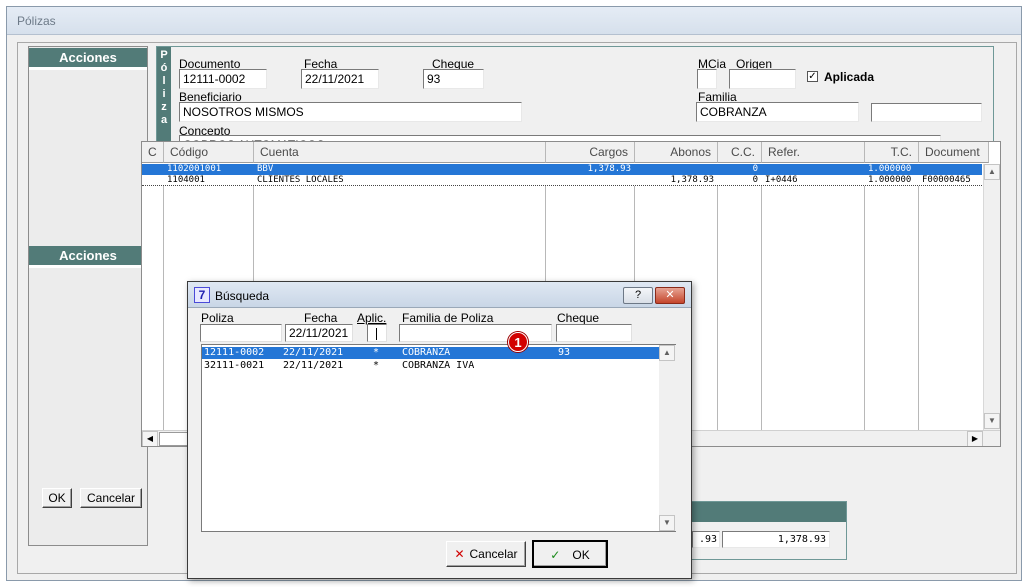  I want to click on grid-header-cuenta: Cuenta, so click(400, 152).